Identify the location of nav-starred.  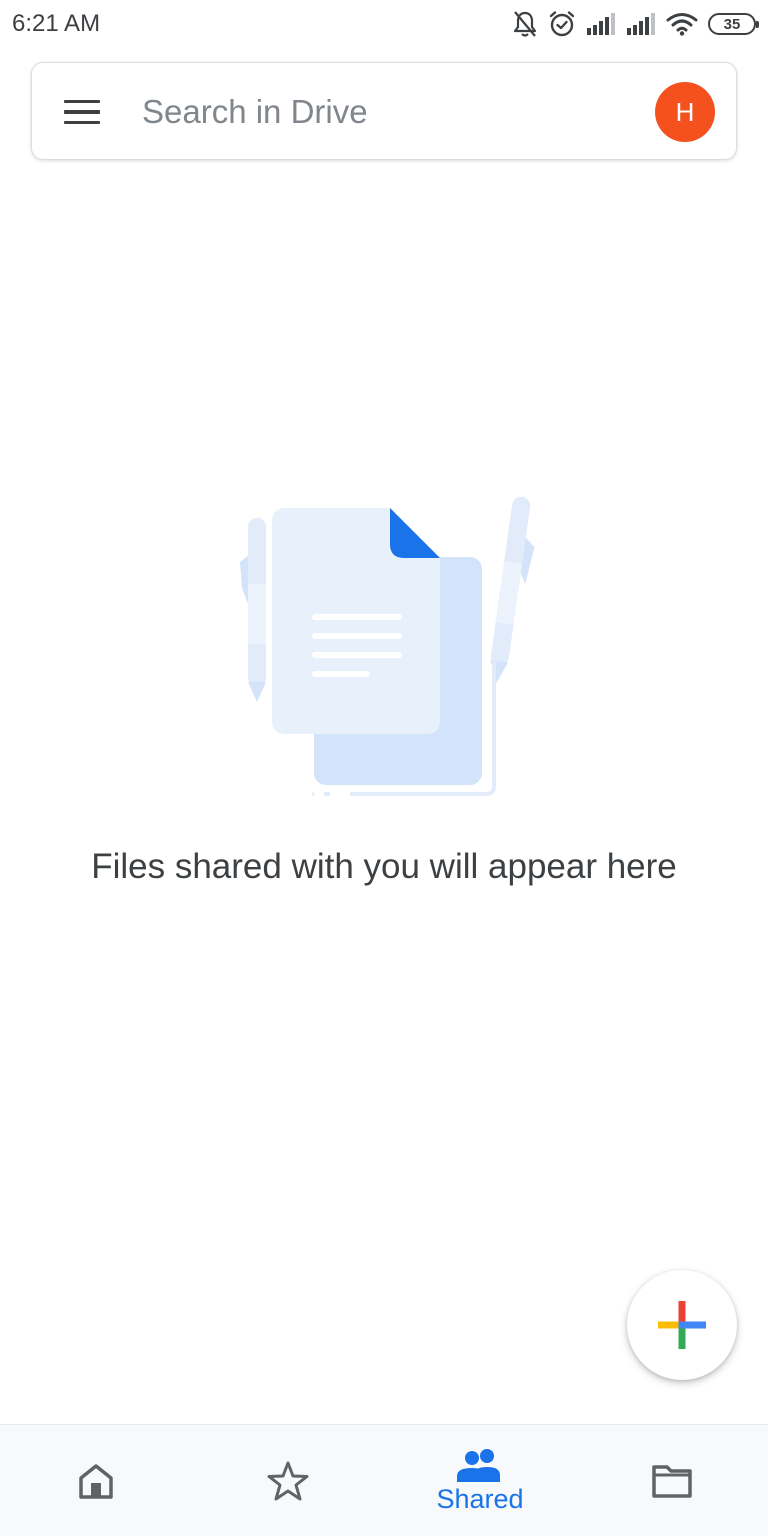
(288, 1480).